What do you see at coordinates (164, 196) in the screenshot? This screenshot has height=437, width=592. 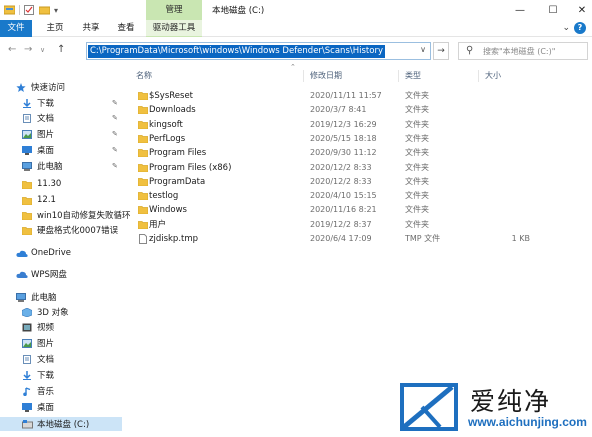 I see `file-name: testlog` at bounding box center [164, 196].